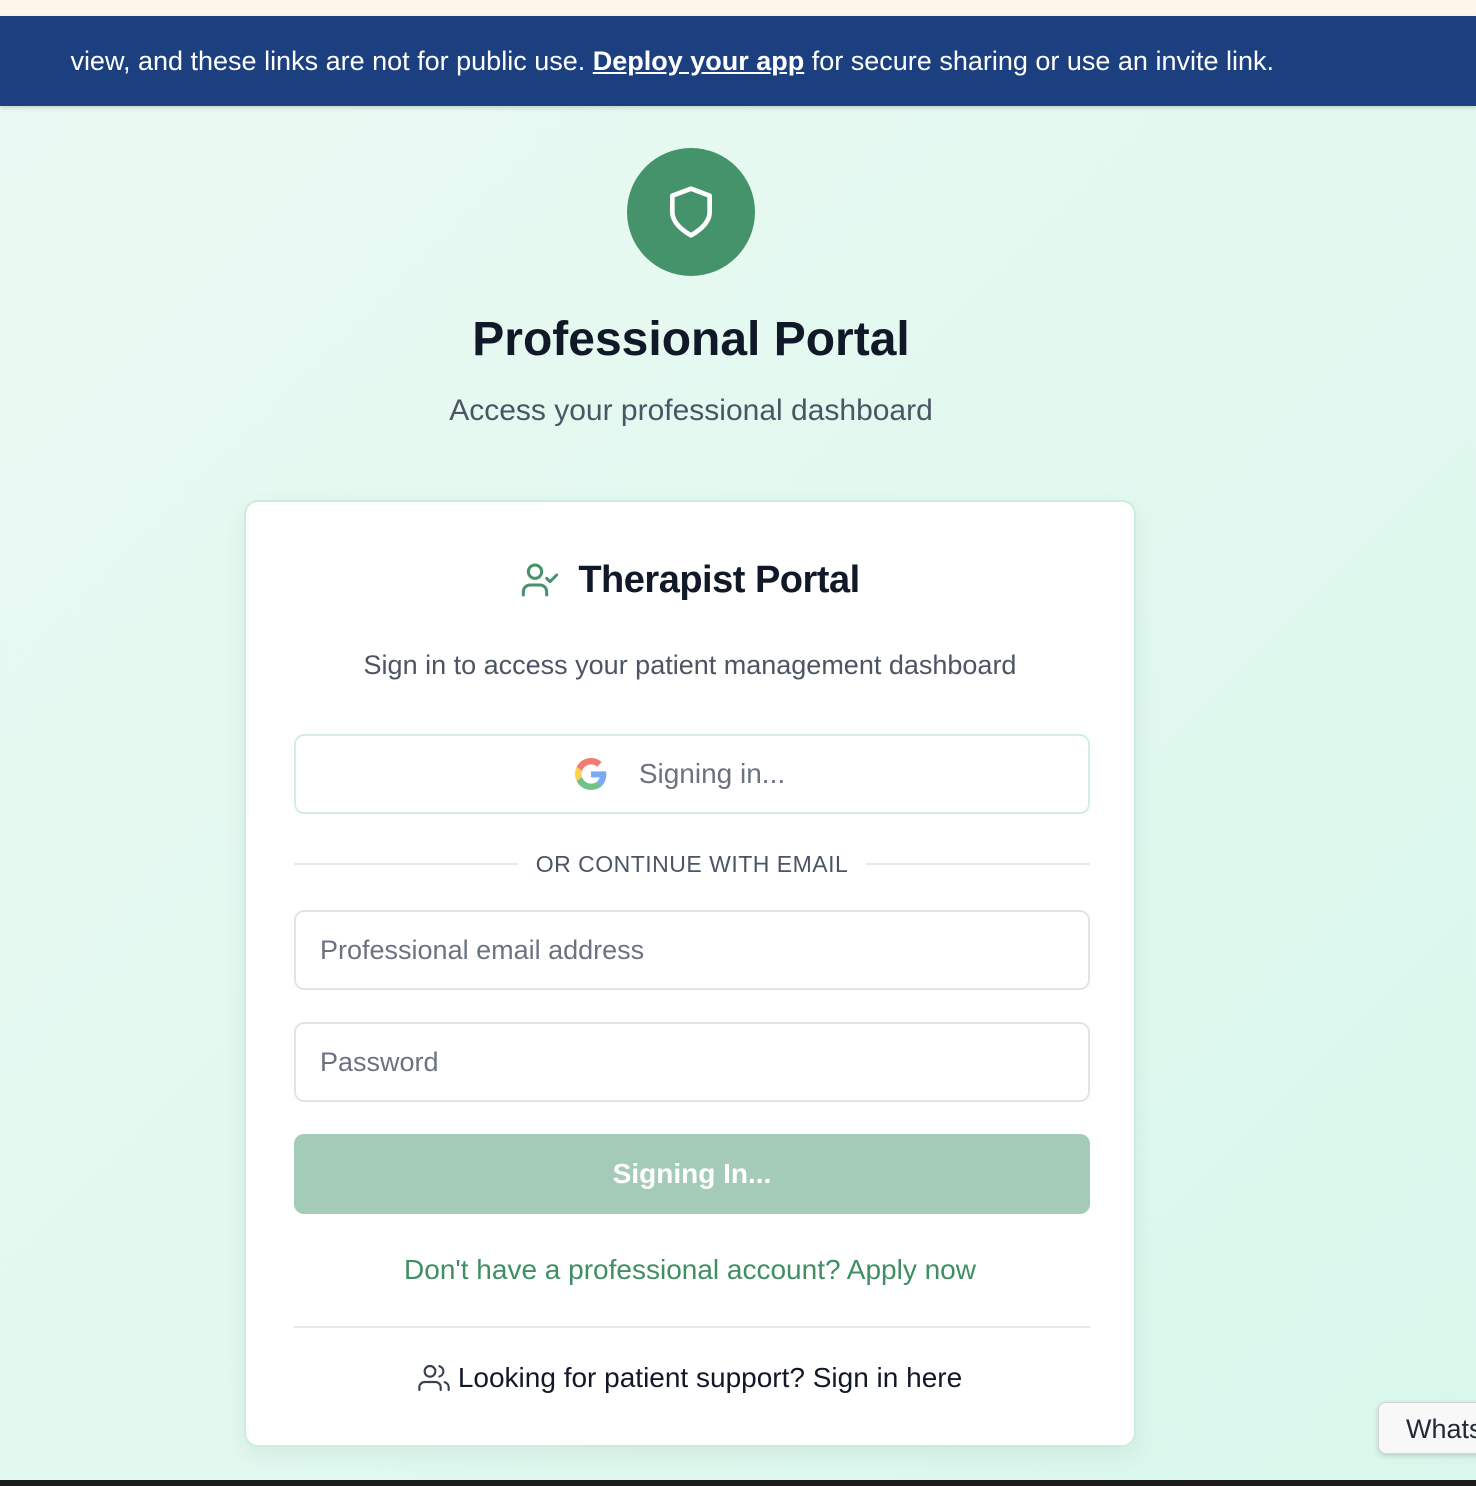  I want to click on users-icon, so click(434, 1378).